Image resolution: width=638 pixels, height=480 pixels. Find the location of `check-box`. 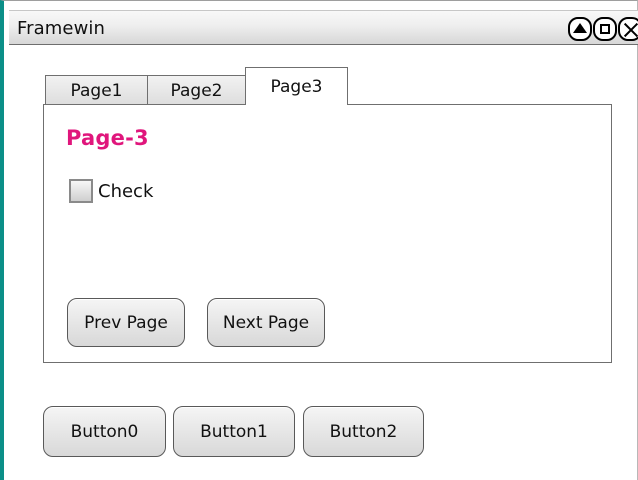

check-box is located at coordinates (81, 191).